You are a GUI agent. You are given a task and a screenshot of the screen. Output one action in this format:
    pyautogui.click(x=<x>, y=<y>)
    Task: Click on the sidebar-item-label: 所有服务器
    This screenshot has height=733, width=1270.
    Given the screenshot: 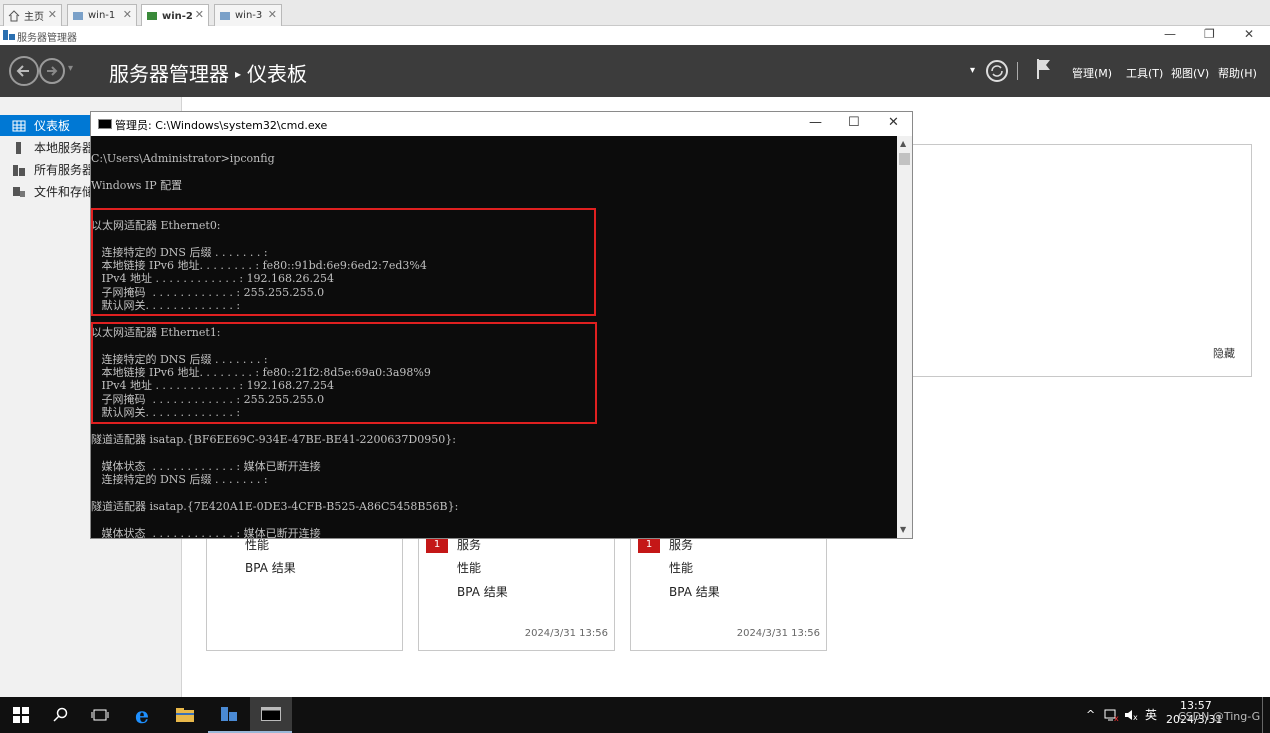 What is the action you would take?
    pyautogui.click(x=64, y=170)
    